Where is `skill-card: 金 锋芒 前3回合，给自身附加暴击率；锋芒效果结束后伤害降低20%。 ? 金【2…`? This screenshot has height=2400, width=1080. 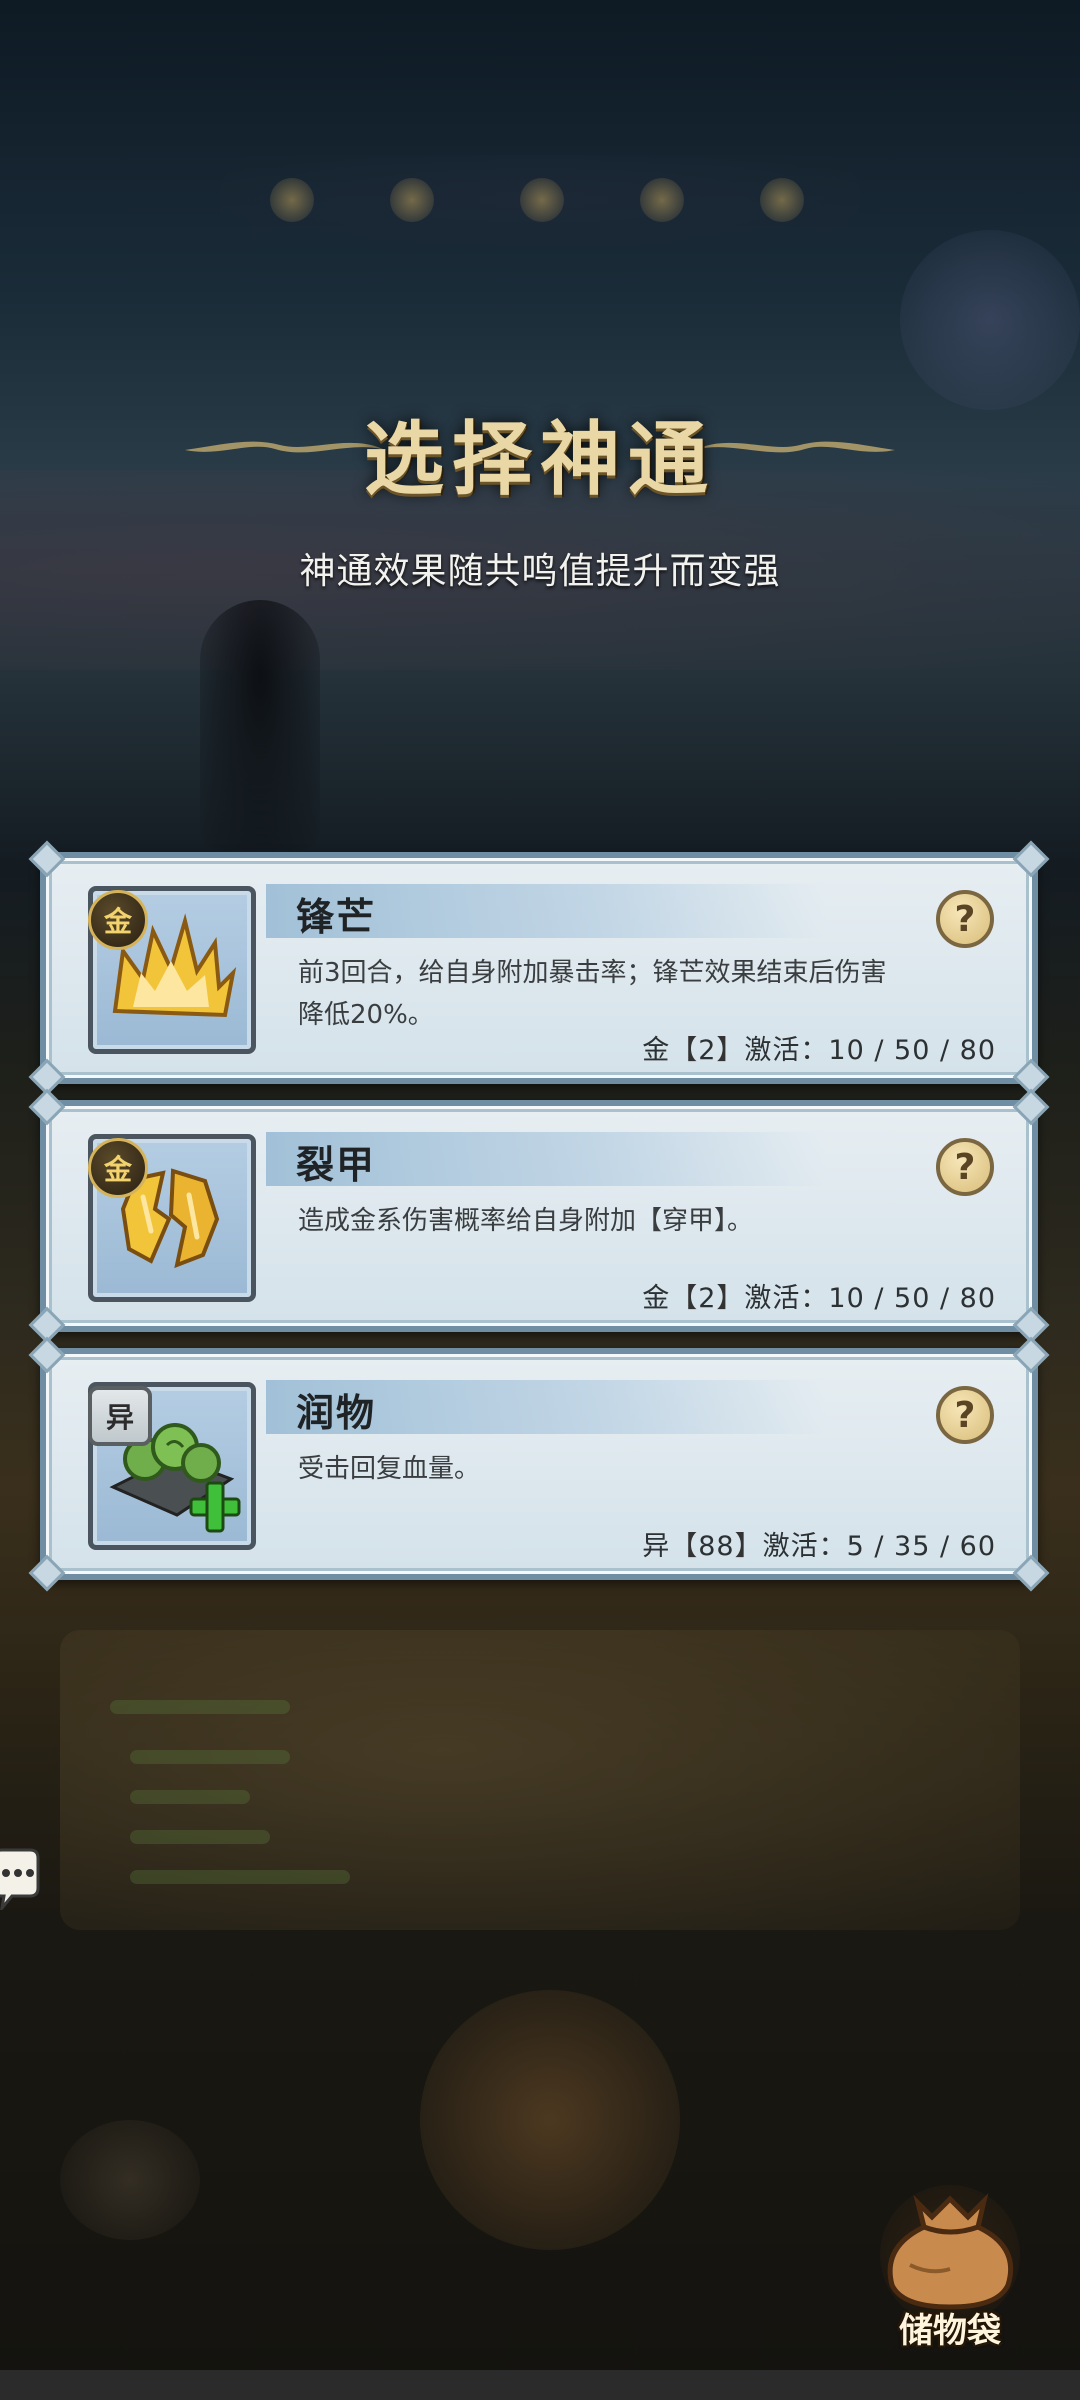 skill-card: 金 锋芒 前3回合，给自身附加暴击率；锋芒效果结束后伤害降低20%。 ? 金【2… is located at coordinates (539, 968).